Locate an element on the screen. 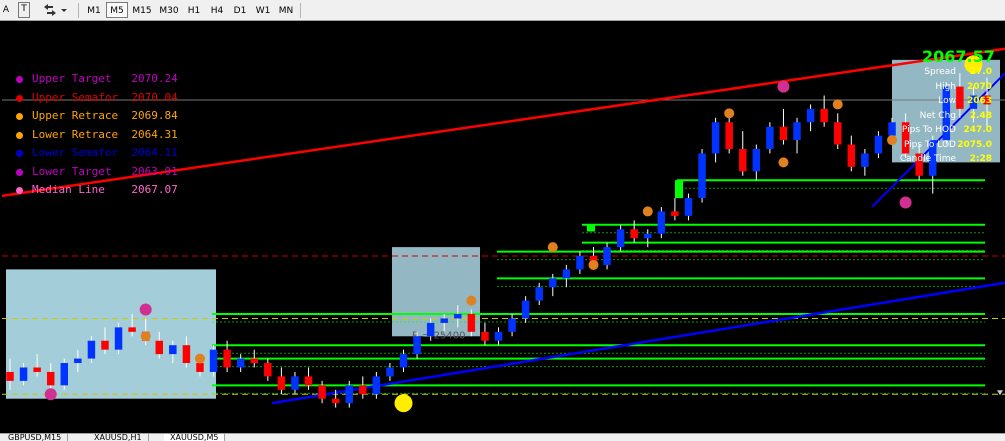  legend-row: Lower Retrace 2064.31 is located at coordinates (97, 137).